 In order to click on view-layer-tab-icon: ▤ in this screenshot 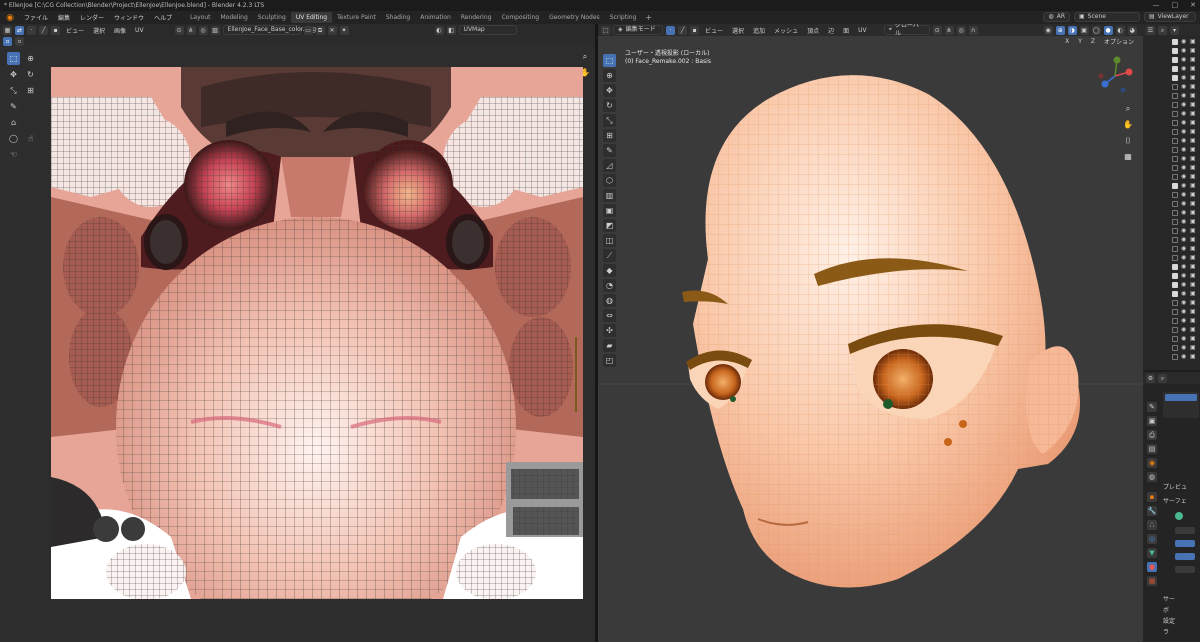, I will do `click(1152, 449)`.